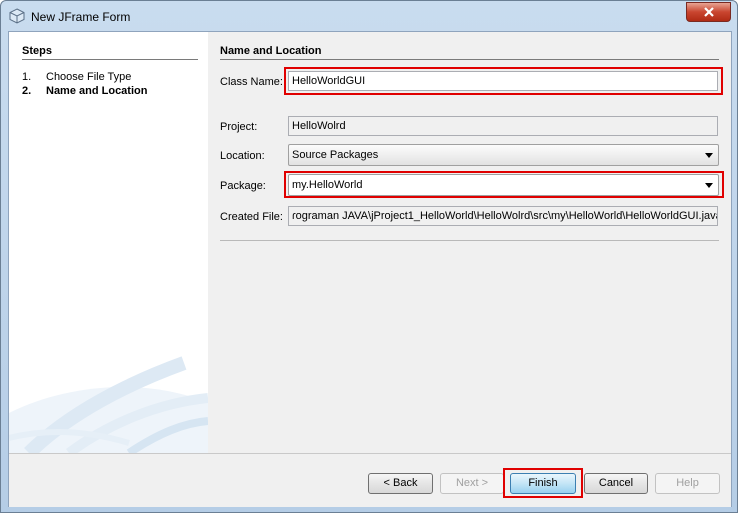  Describe the element at coordinates (81, 17) in the screenshot. I see `window-title: New JFrame Form` at that location.